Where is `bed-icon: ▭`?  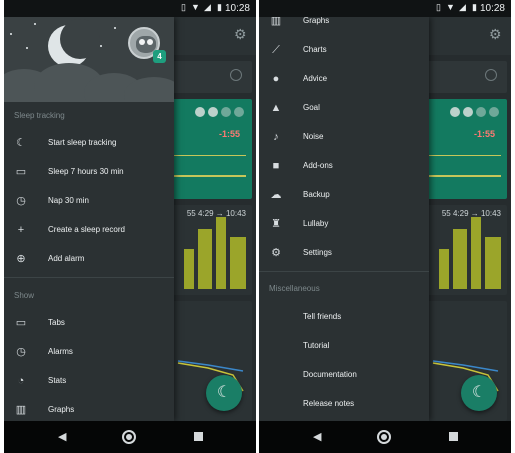
bed-icon: ▭ is located at coordinates (21, 172).